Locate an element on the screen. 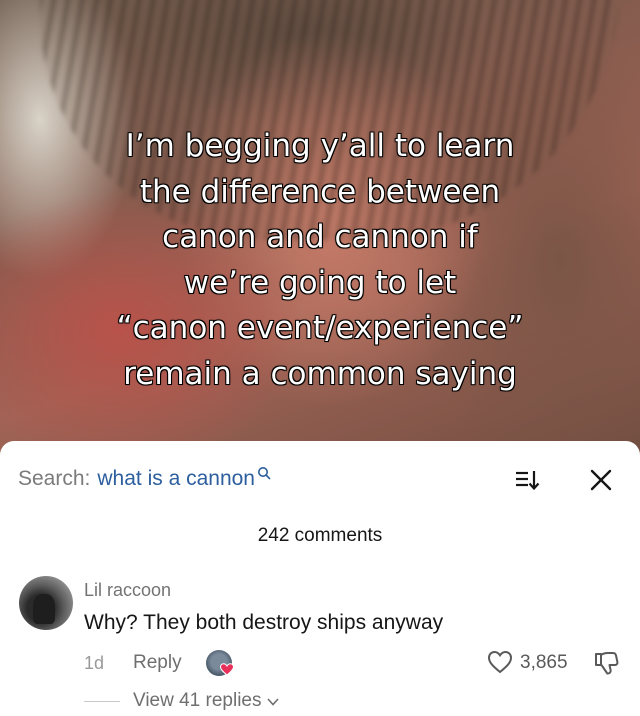 The image size is (640, 716). caption-line: I’m begging y’all to learn is located at coordinates (320, 145).